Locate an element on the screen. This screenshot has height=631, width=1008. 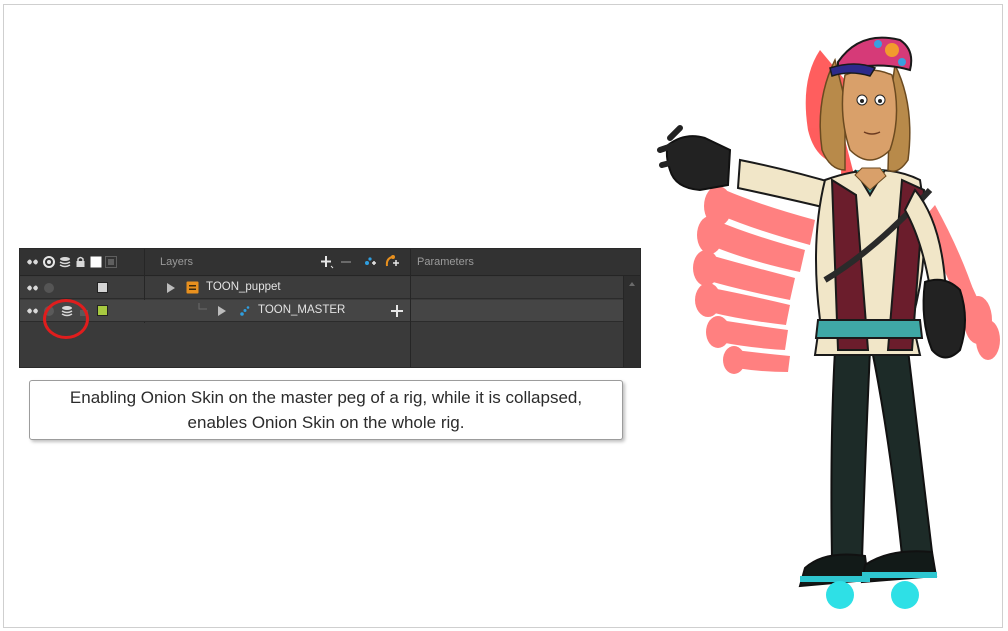
onion-skin-toggle-icon is located at coordinates (33, 262).